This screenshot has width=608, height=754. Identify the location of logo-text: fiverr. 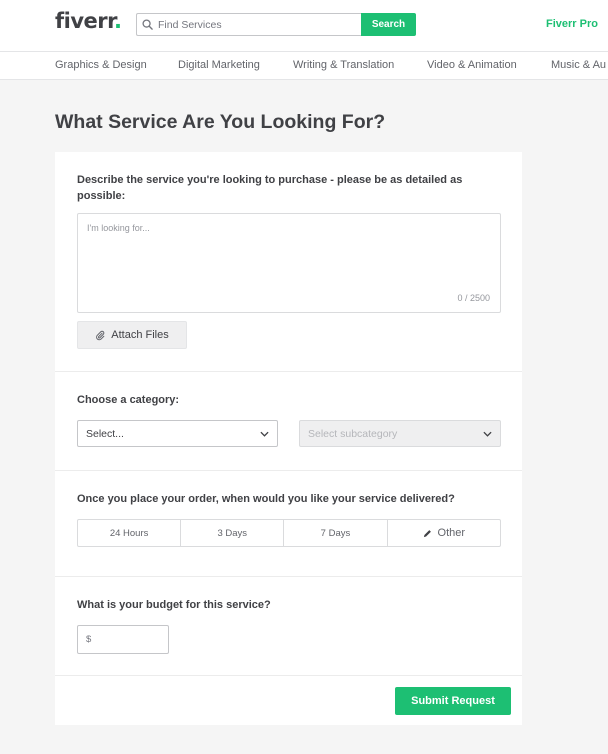
(85, 21).